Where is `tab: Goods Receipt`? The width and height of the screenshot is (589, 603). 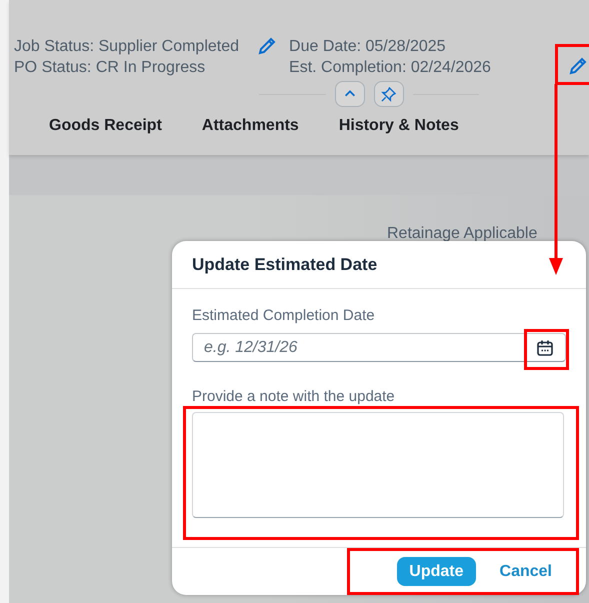
tab: Goods Receipt is located at coordinates (105, 126).